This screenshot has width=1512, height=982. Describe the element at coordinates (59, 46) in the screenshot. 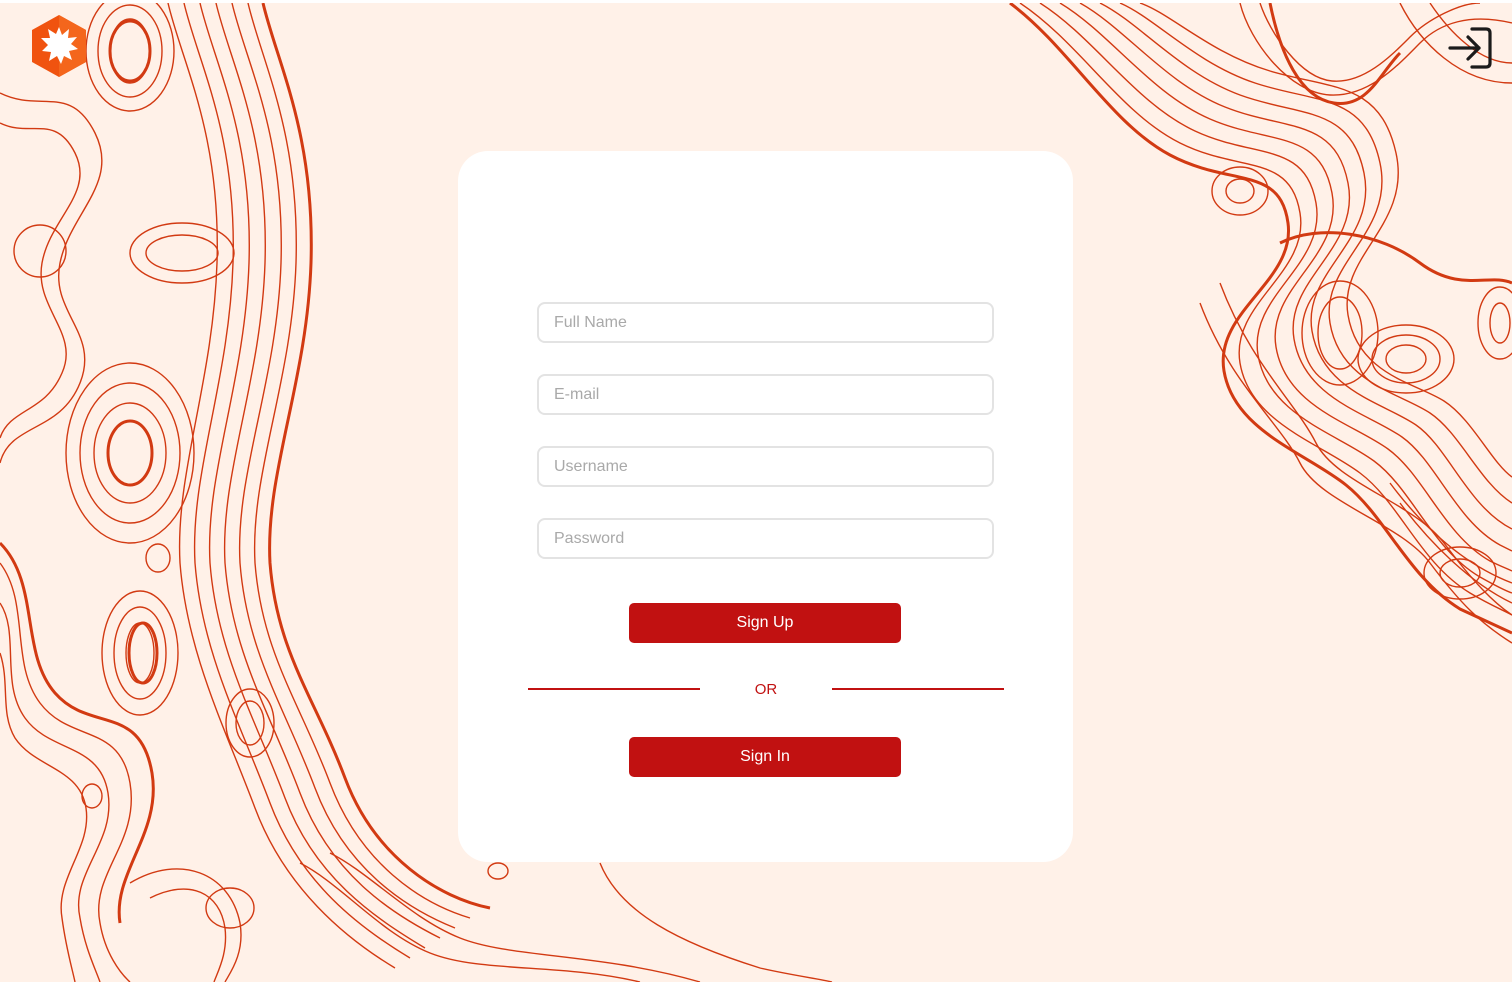

I see `hexagon-sun-logo-icon` at that location.